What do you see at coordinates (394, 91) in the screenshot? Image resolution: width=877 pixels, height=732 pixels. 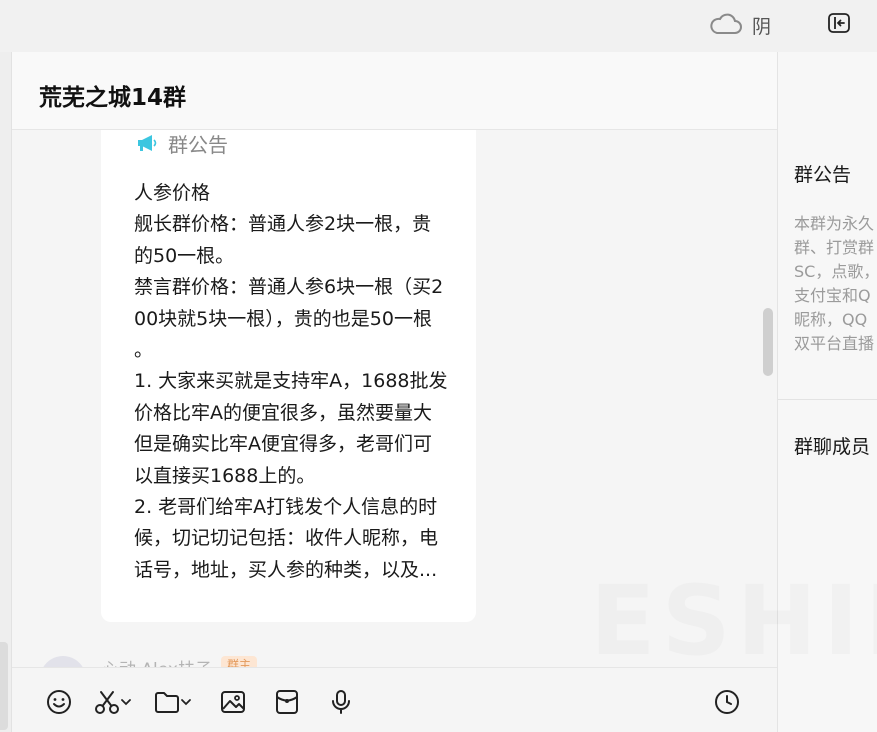 I see `chat-header: 荒芜之城14群` at bounding box center [394, 91].